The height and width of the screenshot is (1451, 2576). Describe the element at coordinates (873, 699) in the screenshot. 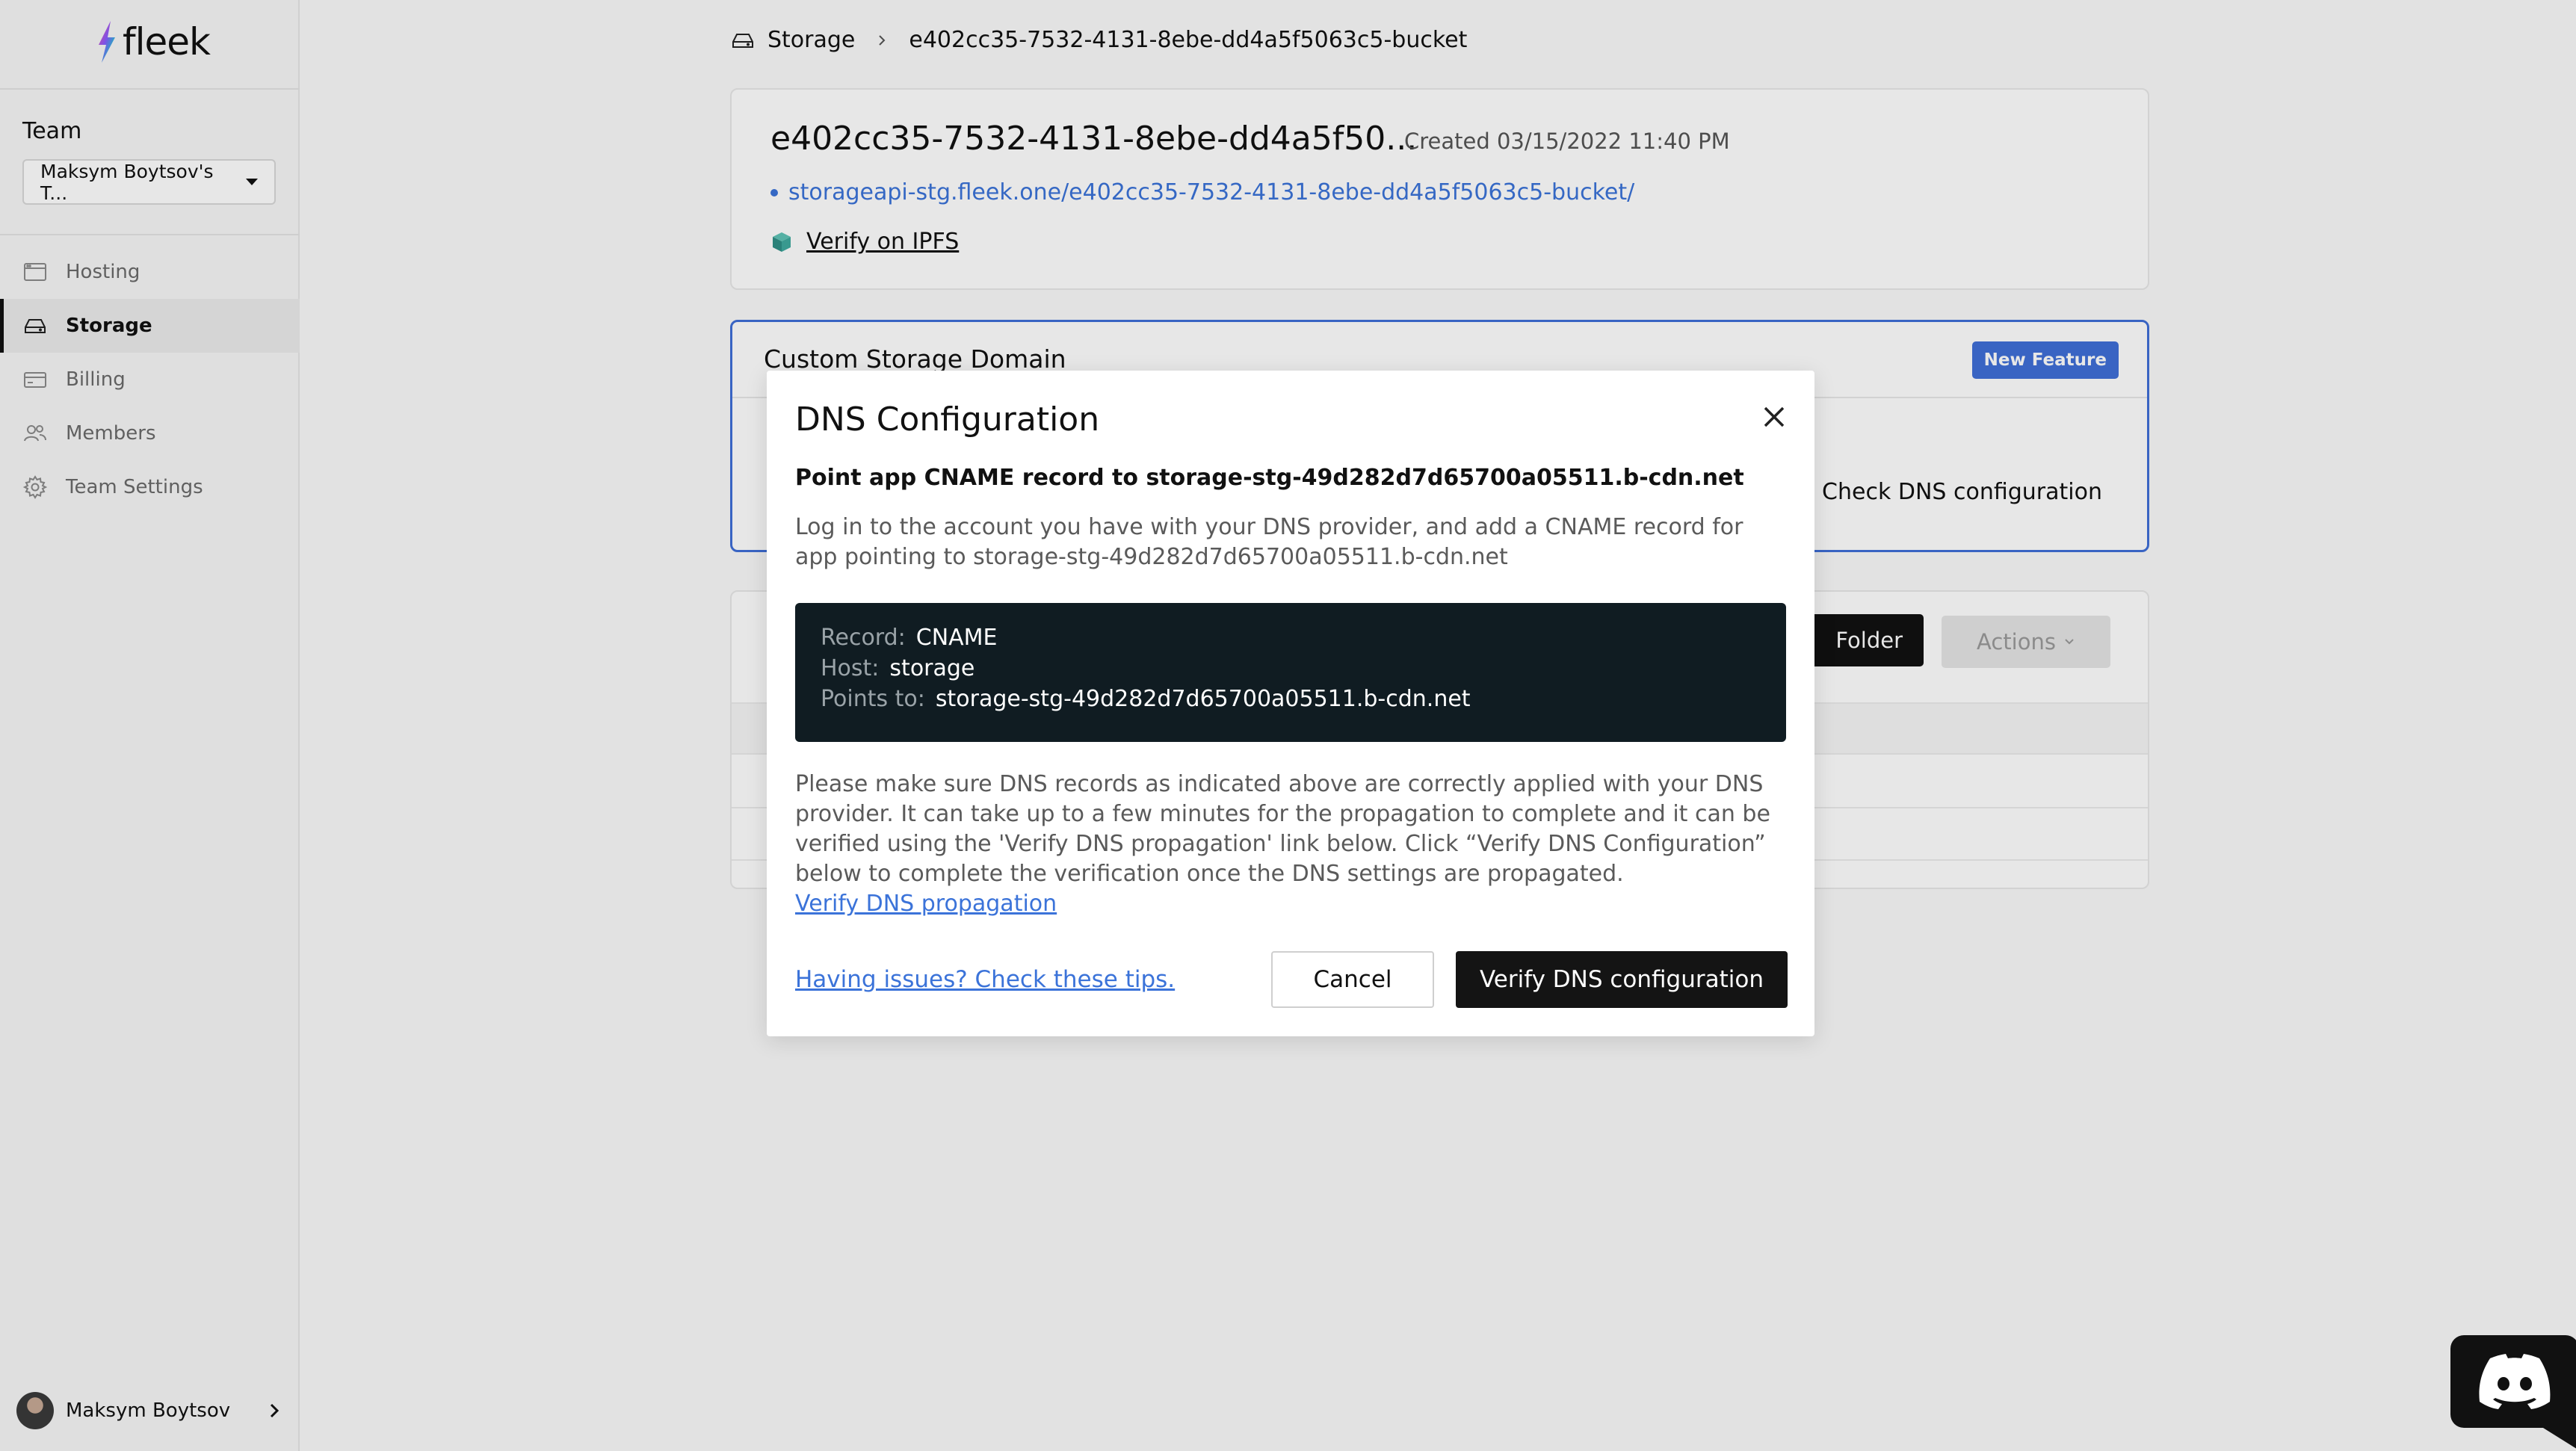

I see `points-key: Points to:` at that location.